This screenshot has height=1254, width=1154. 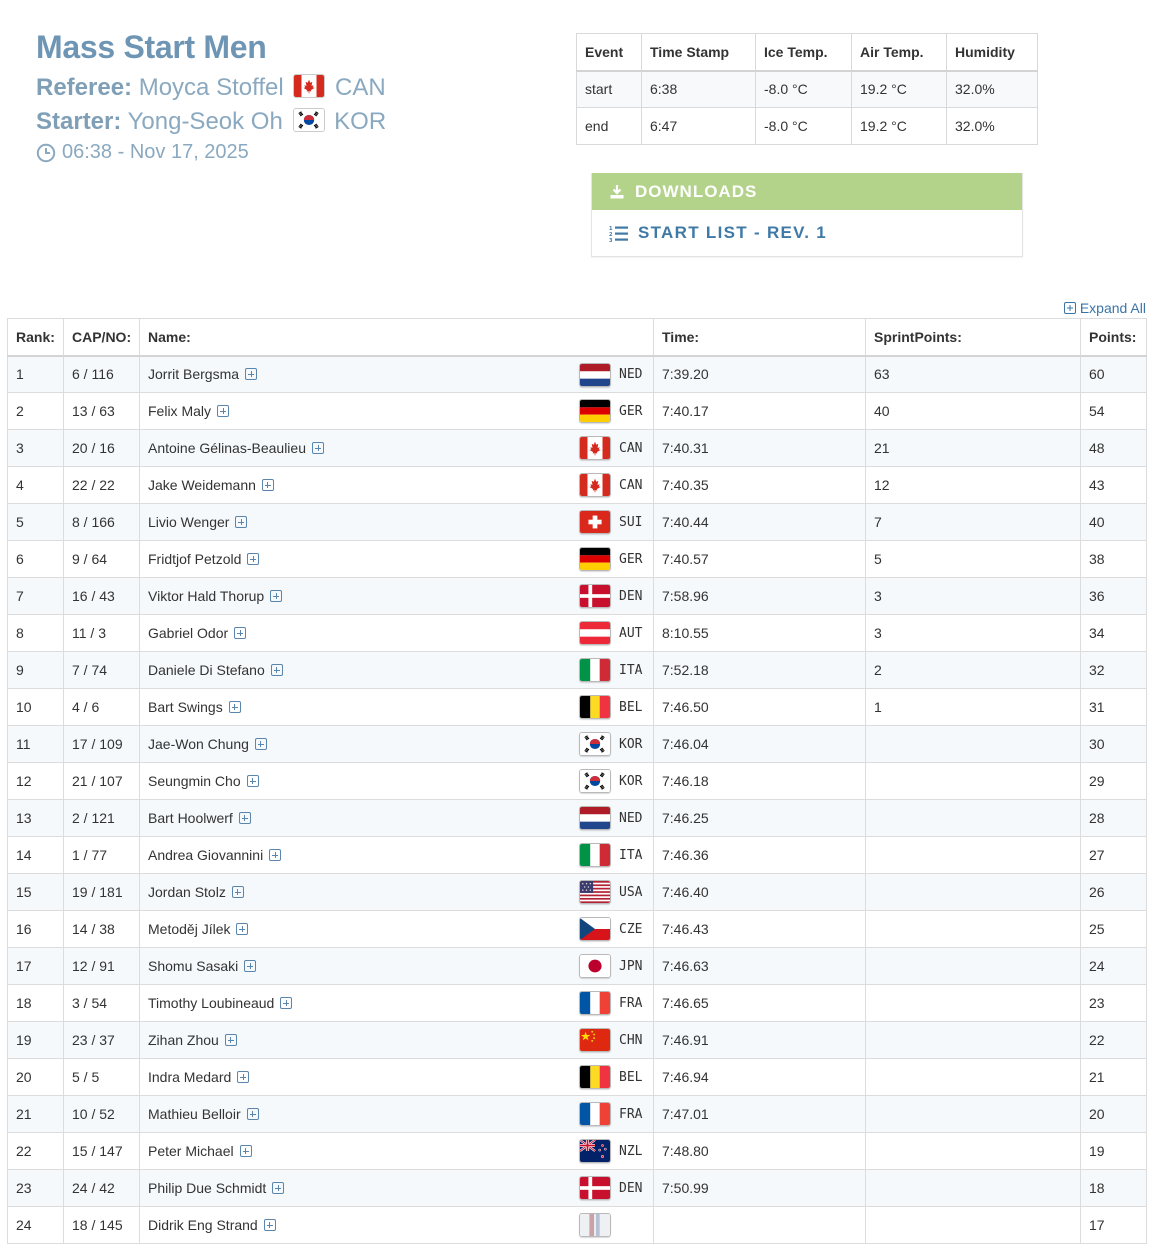 I want to click on athlete-name: Peter Michael, so click(x=191, y=1151).